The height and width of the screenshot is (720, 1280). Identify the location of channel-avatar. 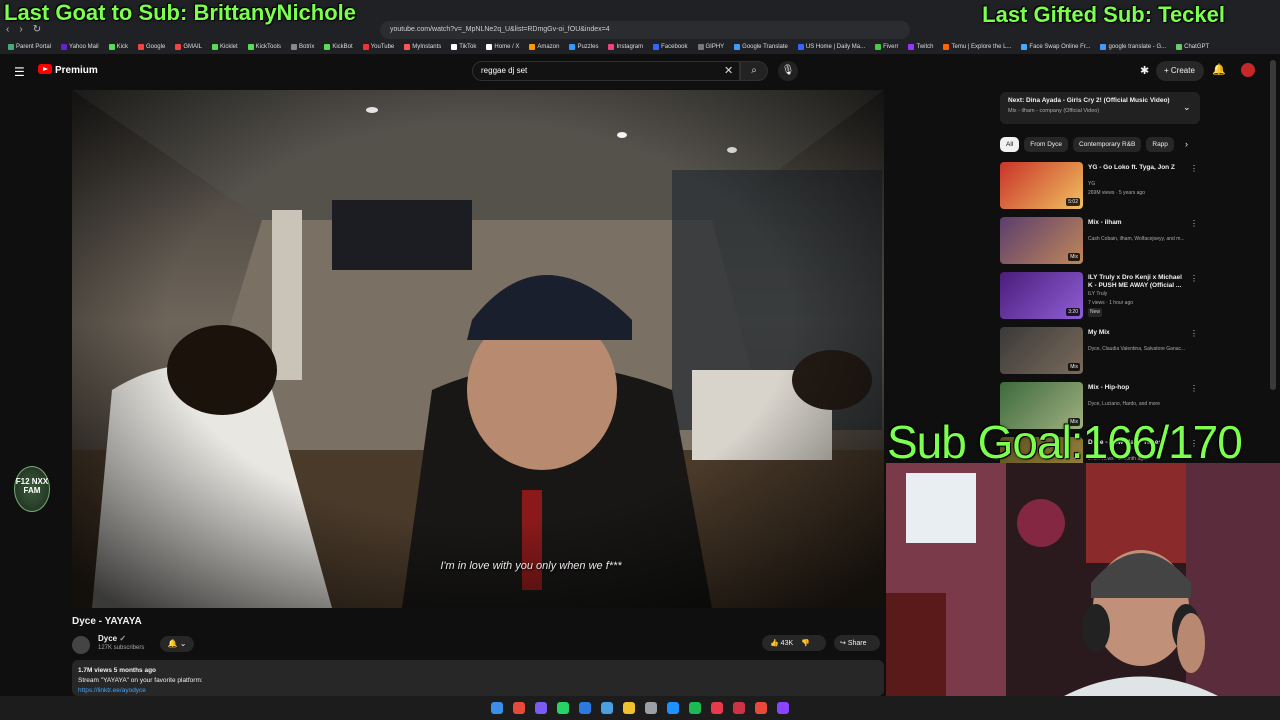
(81, 645).